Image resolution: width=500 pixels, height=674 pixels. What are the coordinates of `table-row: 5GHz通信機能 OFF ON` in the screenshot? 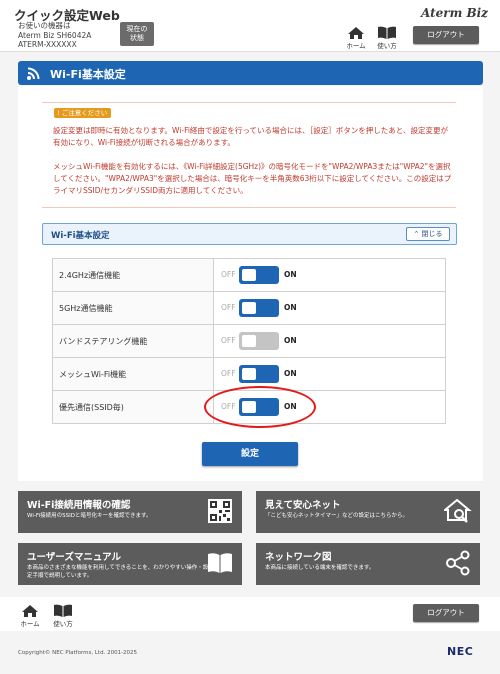 It's located at (249, 308).